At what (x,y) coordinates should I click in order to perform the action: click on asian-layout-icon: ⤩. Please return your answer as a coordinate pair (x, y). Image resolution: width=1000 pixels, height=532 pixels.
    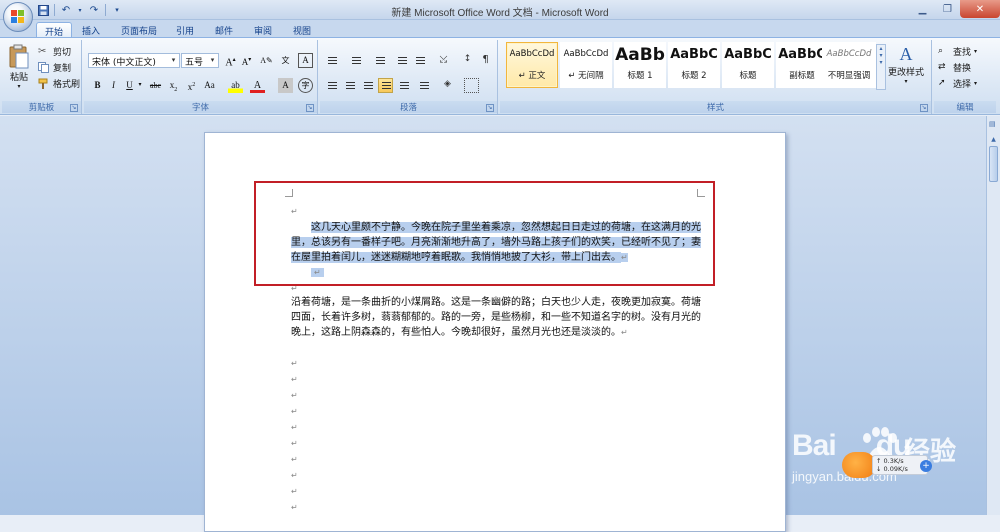
    Looking at the image, I should click on (443, 60).